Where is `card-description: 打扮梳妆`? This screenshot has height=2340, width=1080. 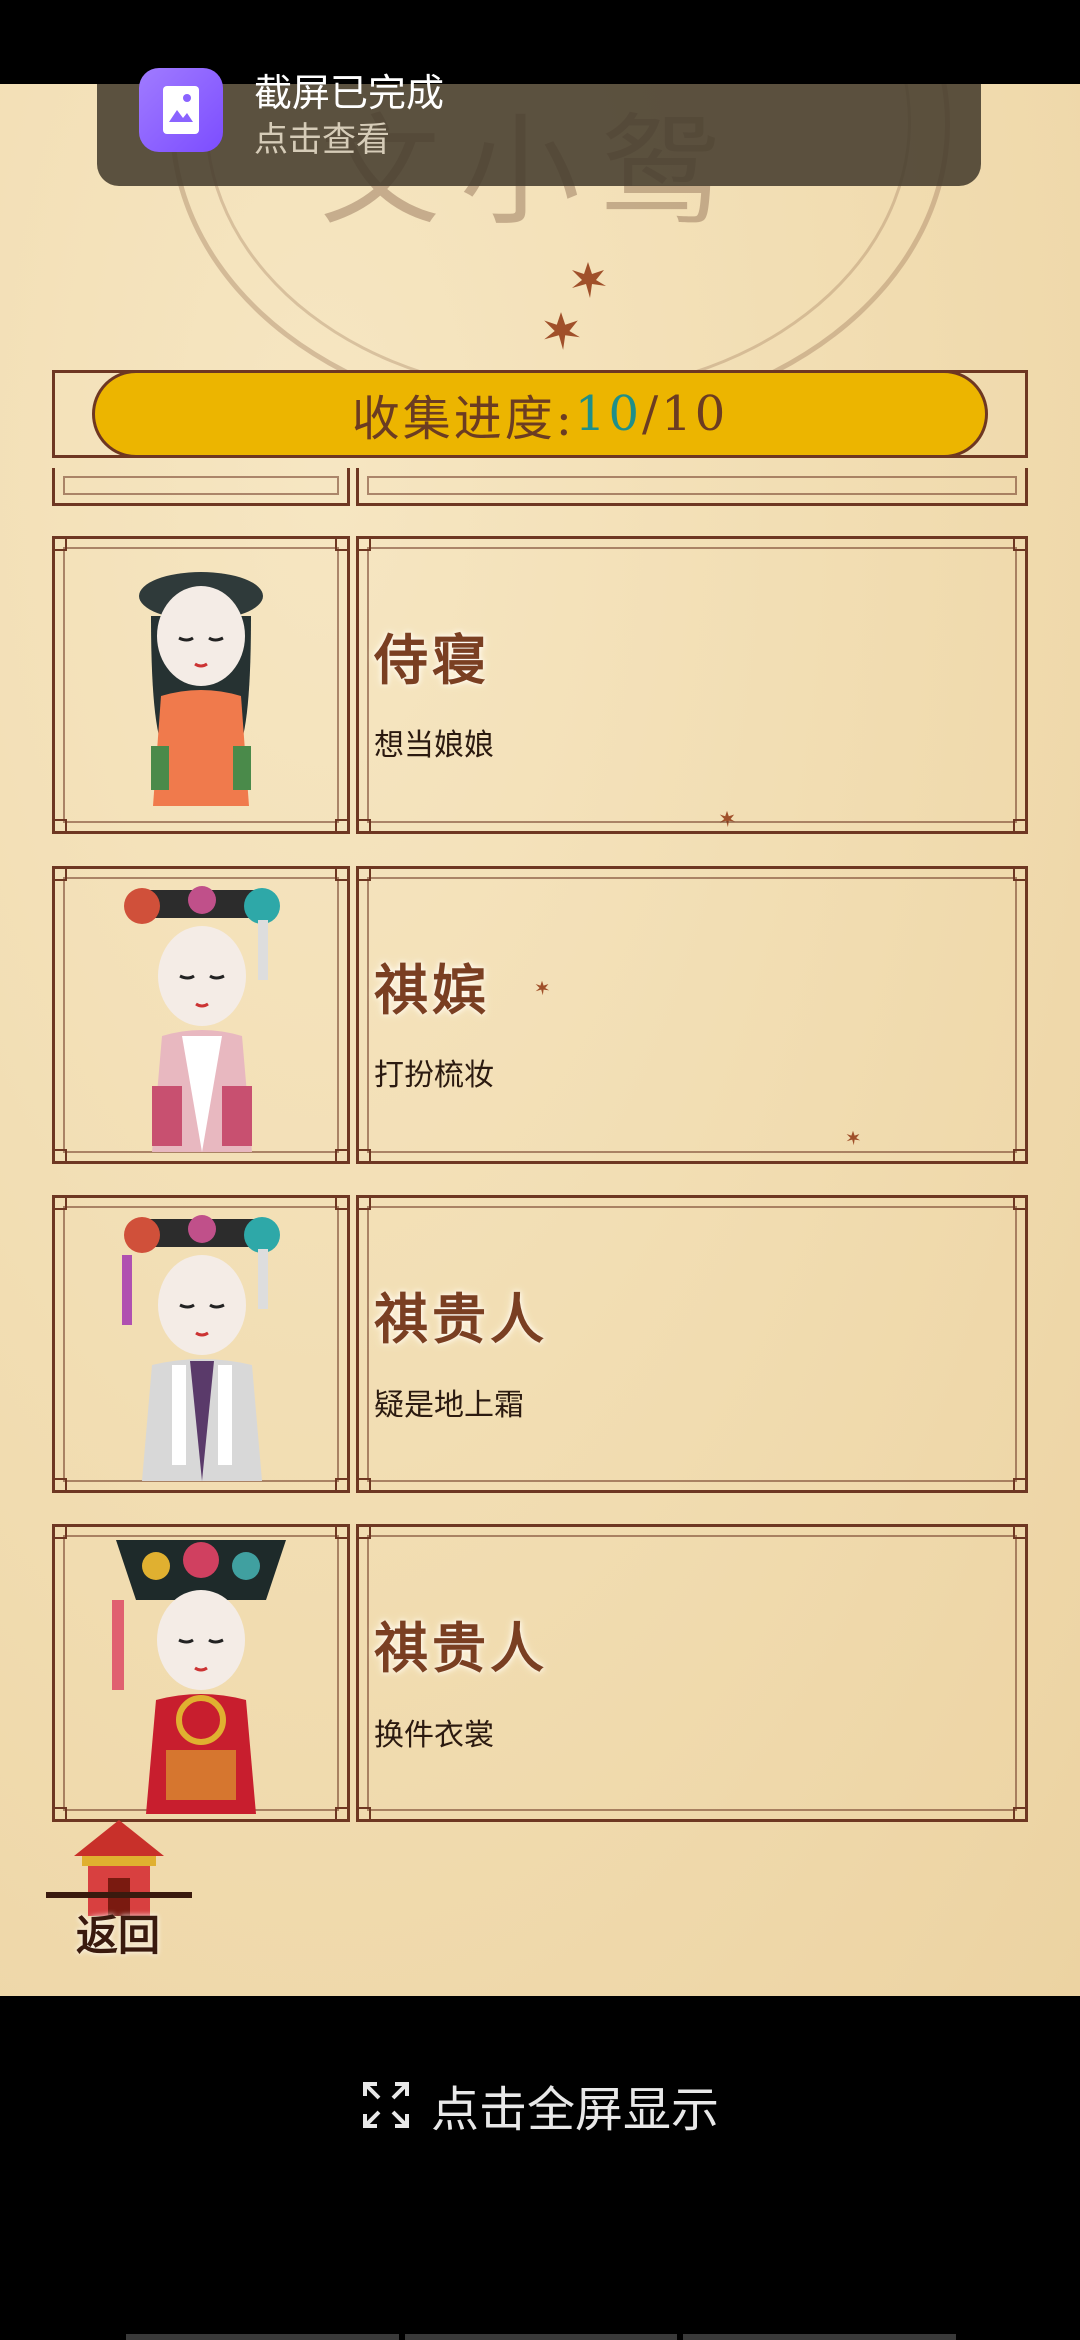
card-description: 打扮梳妆 is located at coordinates (434, 1075).